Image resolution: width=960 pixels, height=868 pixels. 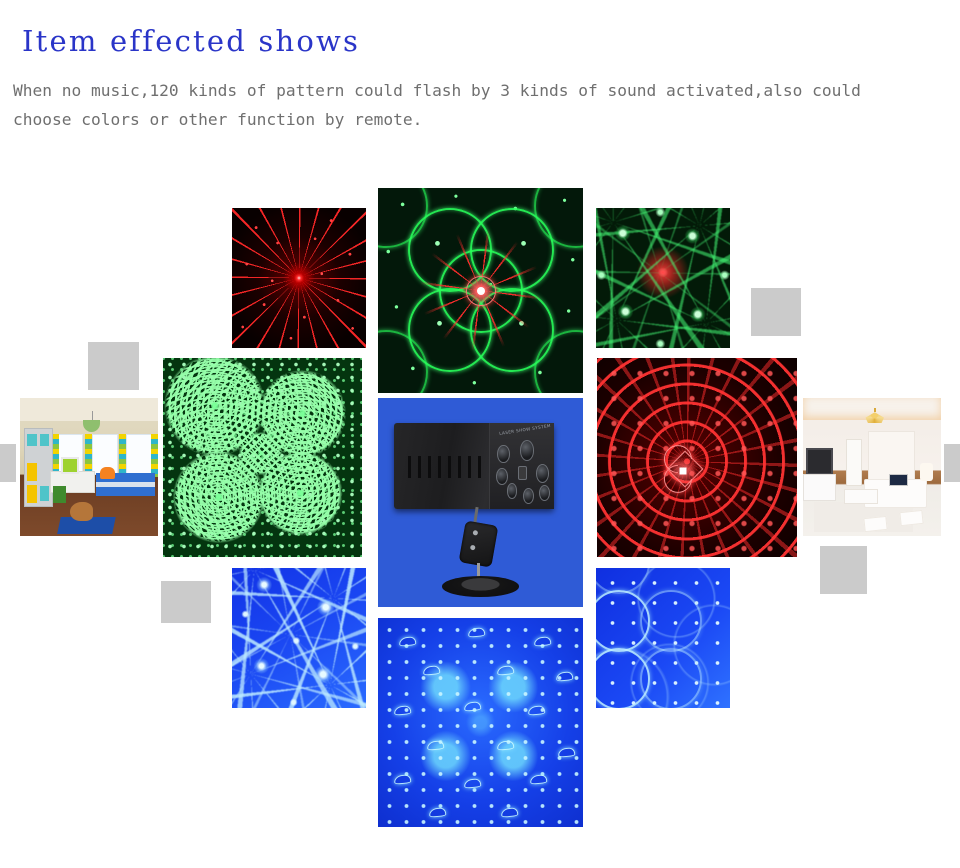 I want to click on tile-laser-projector-product-photo: LASER SHOW SYSTEM, so click(x=480, y=502).